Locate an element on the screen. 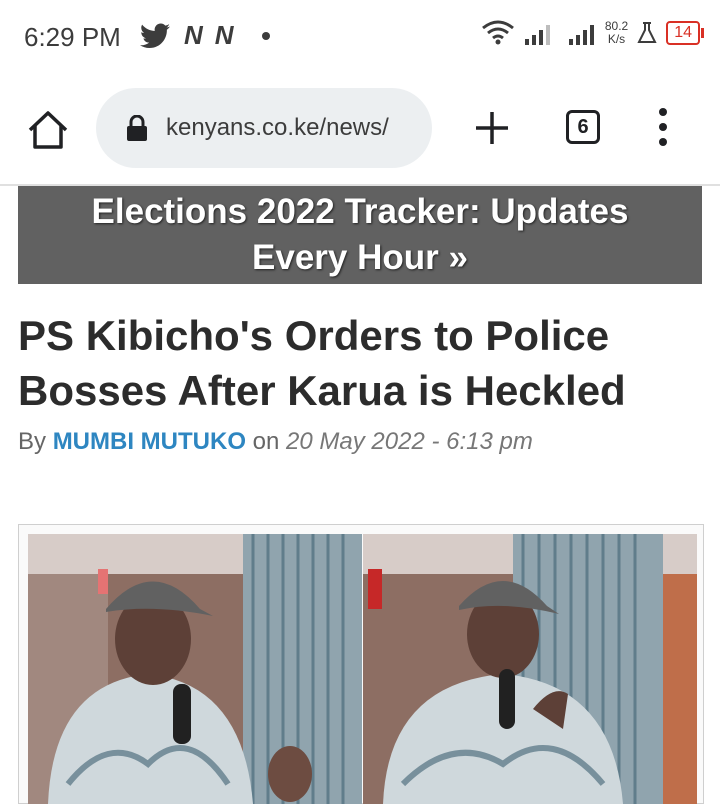 This screenshot has height=804, width=720. twitter-icon is located at coordinates (155, 35).